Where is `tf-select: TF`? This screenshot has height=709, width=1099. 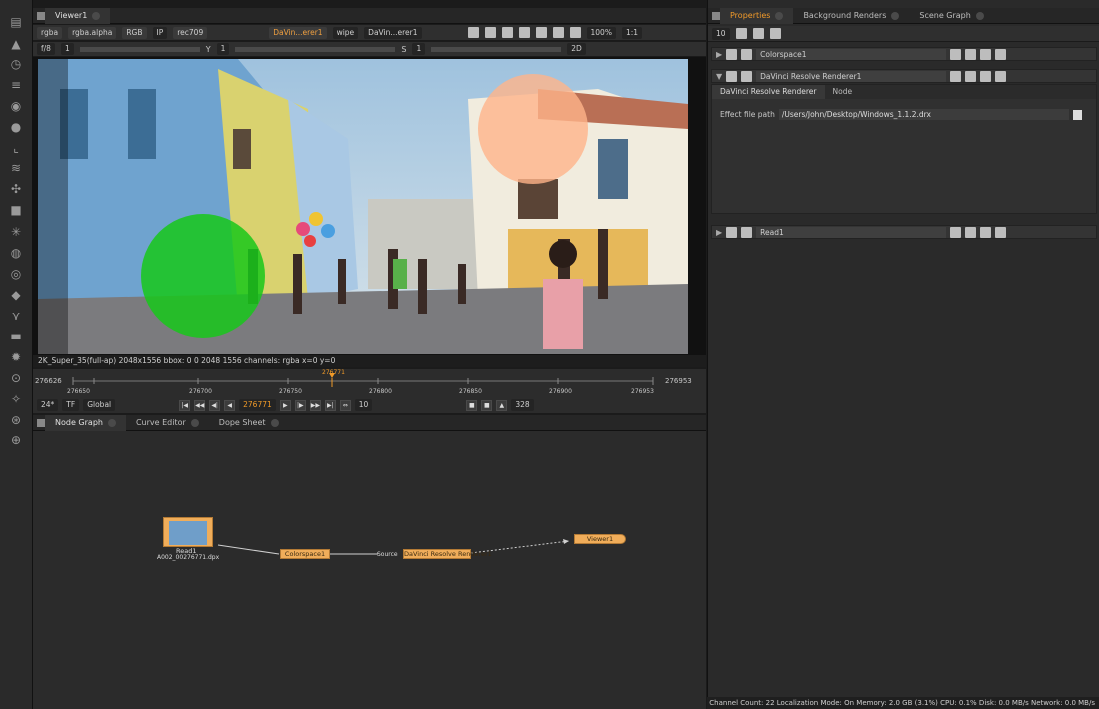
tf-select: TF is located at coordinates (71, 405).